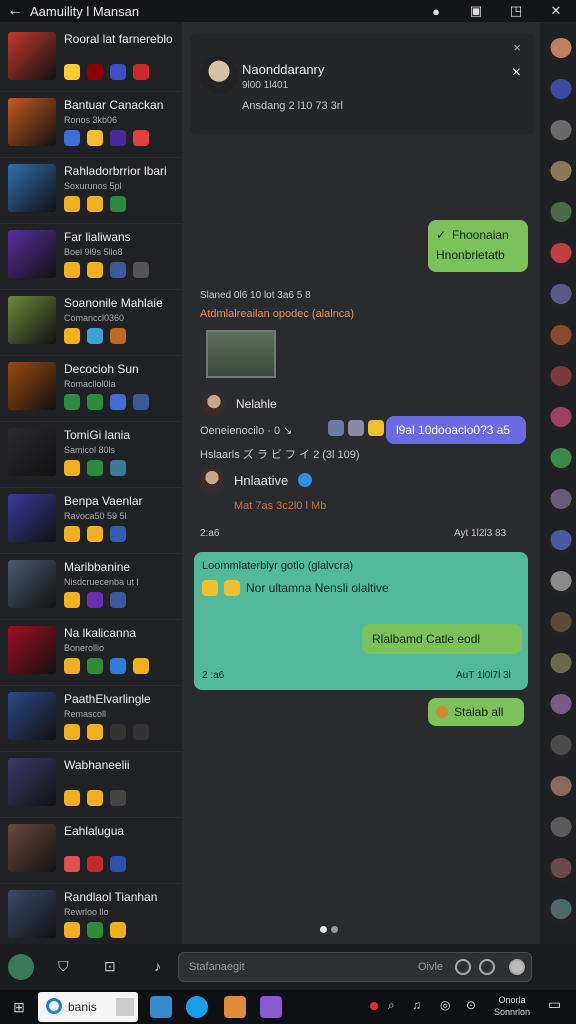 The width and height of the screenshot is (576, 1024). I want to click on chat-subtitle: Bonerollio, so click(84, 648).